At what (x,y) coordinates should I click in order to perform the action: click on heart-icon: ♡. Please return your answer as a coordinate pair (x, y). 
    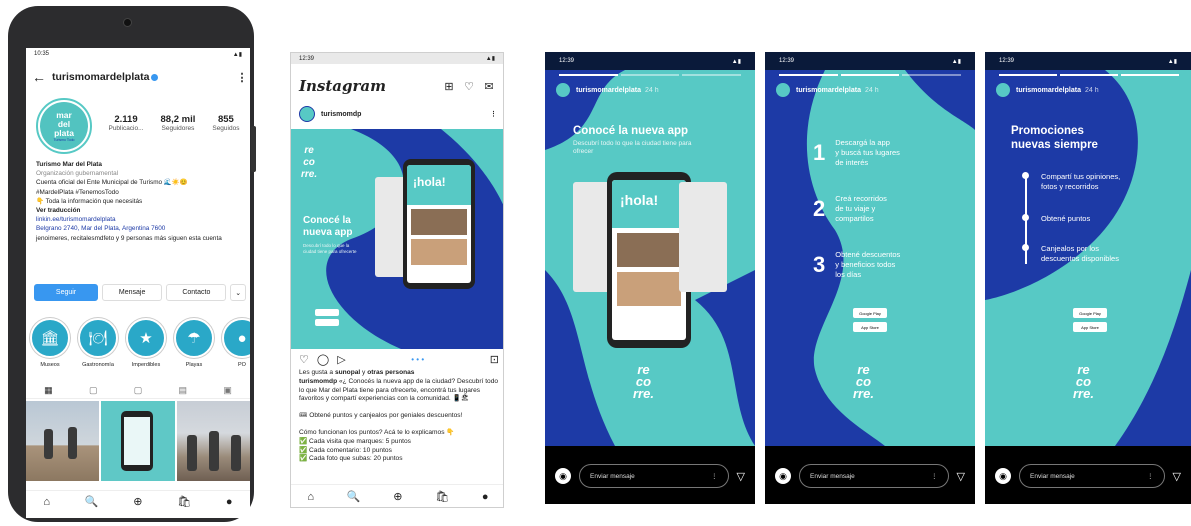
    Looking at the image, I should click on (469, 86).